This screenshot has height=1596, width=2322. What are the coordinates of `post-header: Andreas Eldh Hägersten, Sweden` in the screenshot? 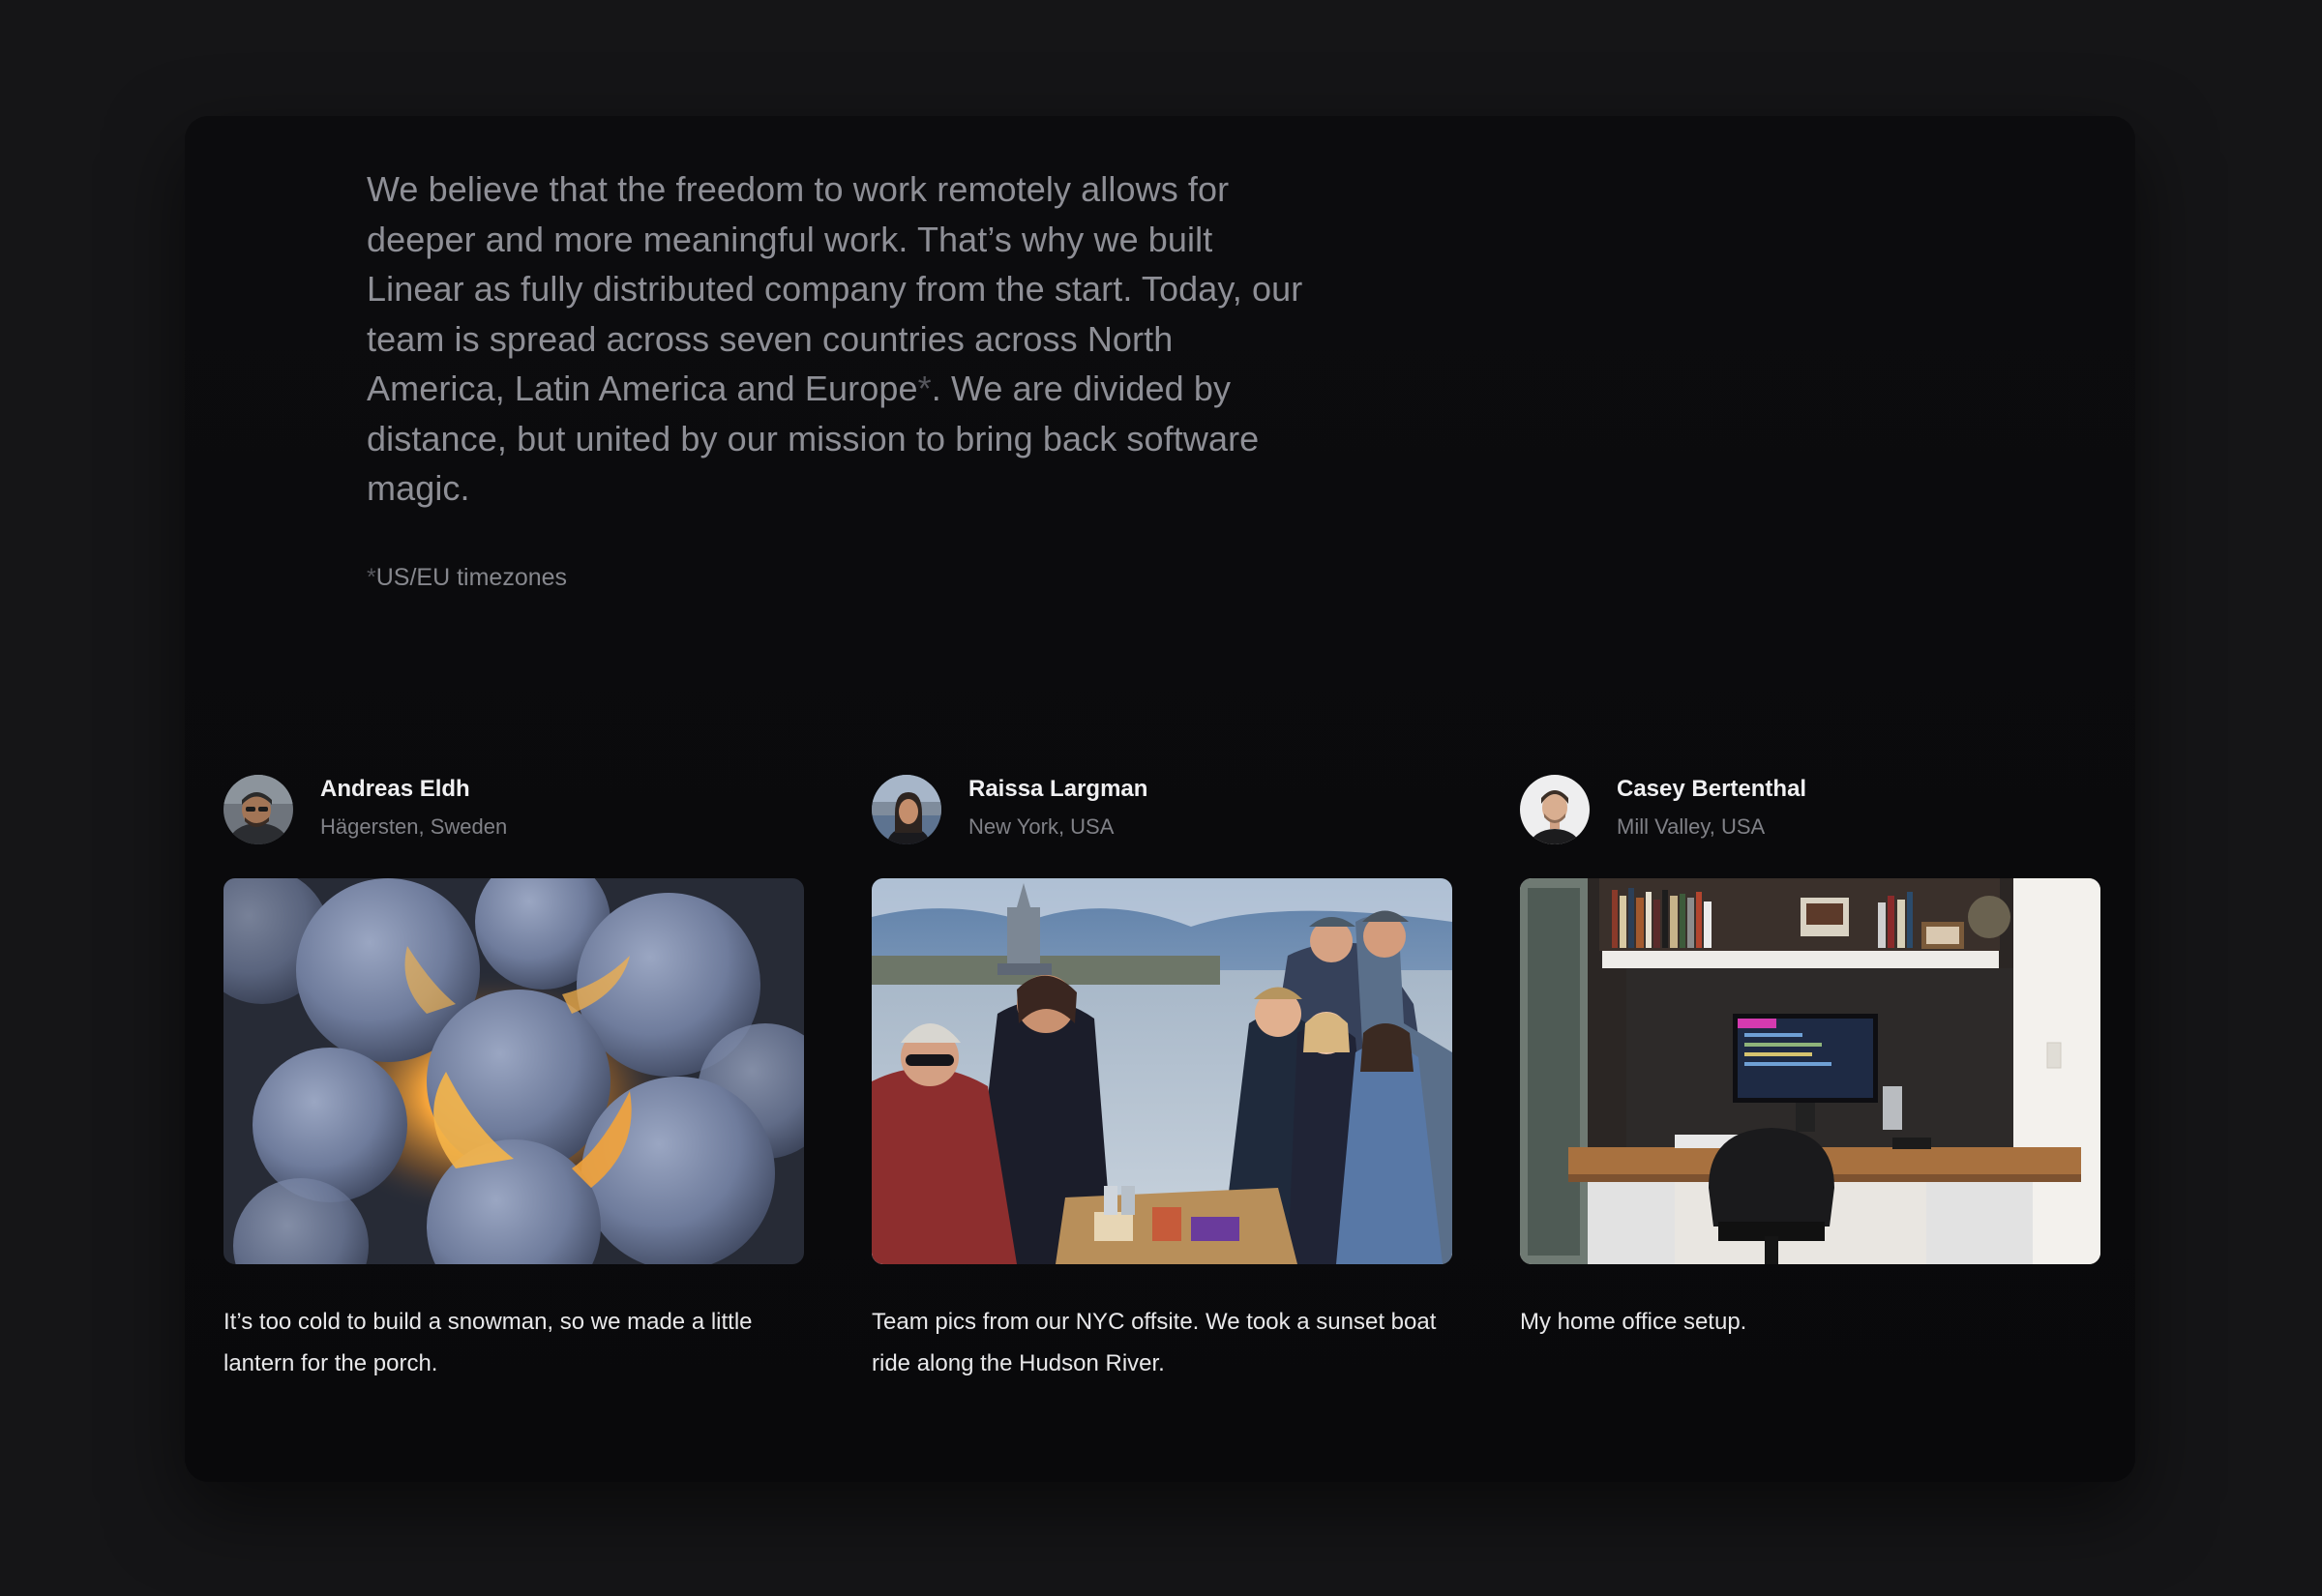 It's located at (513, 810).